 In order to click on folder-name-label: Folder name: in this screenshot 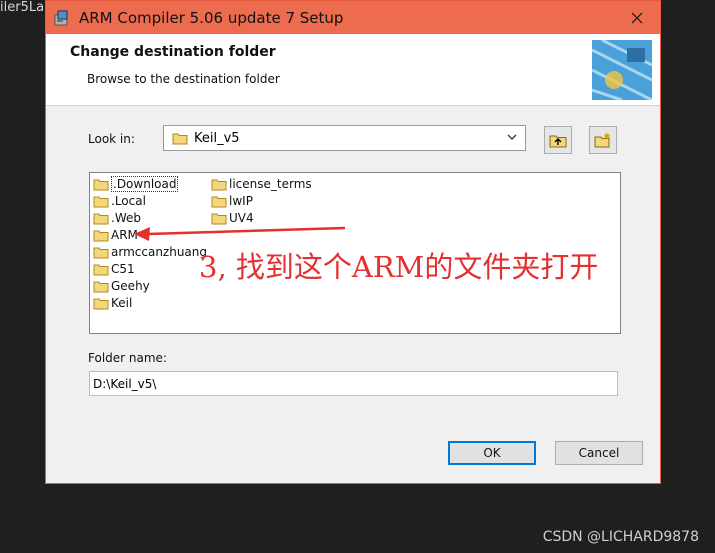, I will do `click(127, 358)`.